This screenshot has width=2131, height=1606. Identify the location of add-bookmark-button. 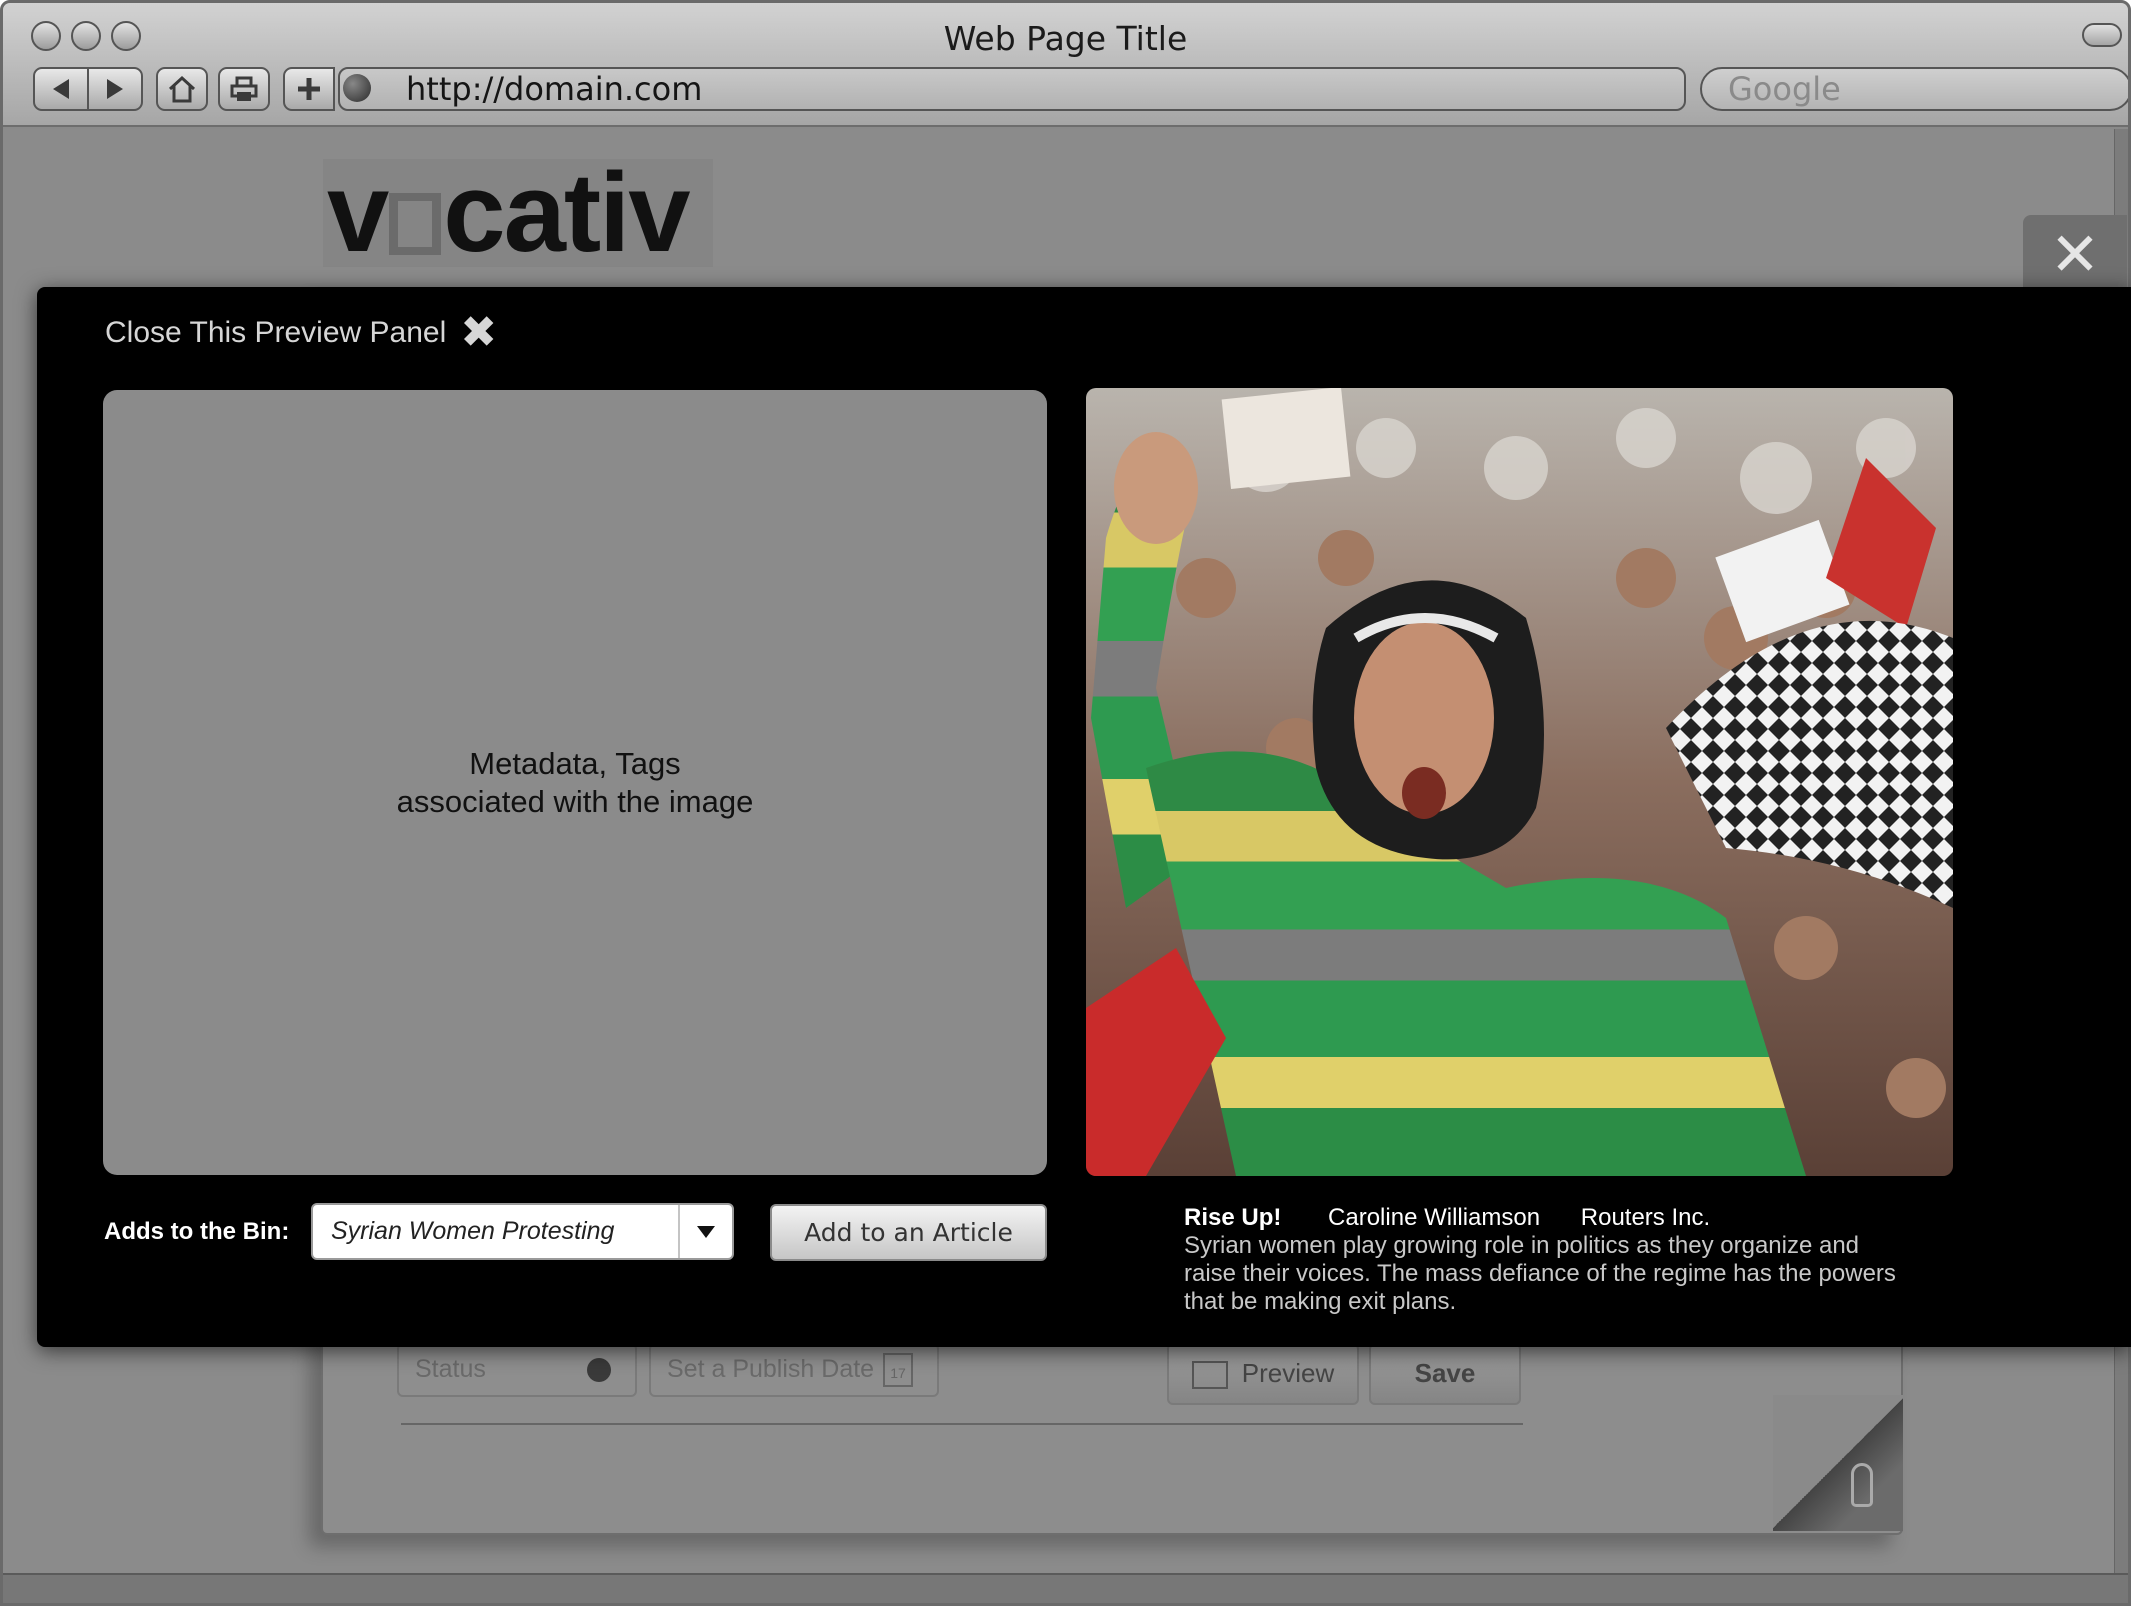
(309, 89).